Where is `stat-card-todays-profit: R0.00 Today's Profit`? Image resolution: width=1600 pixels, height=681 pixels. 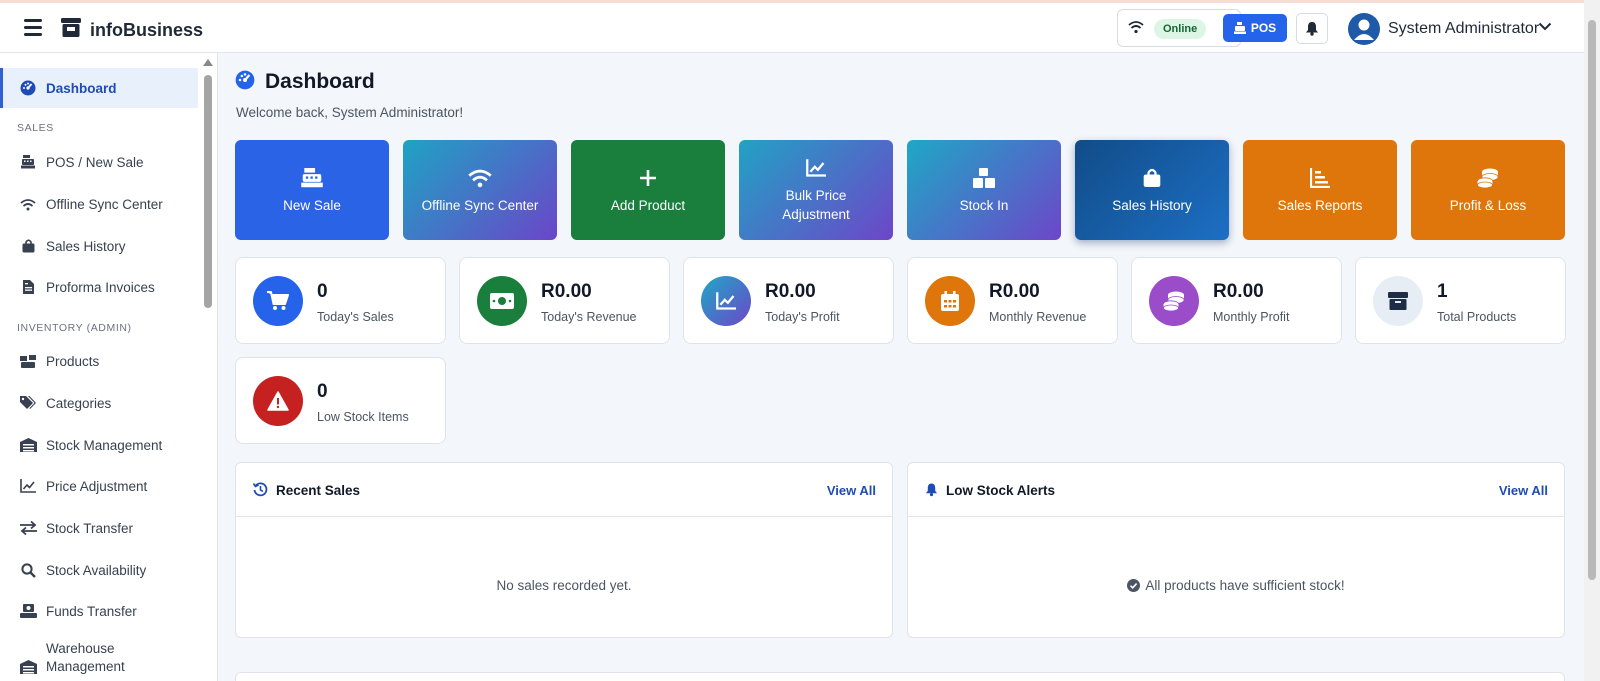 stat-card-todays-profit: R0.00 Today's Profit is located at coordinates (788, 300).